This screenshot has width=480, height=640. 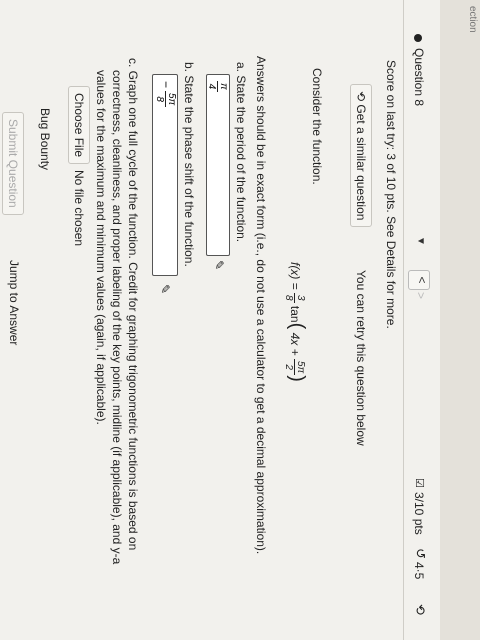 What do you see at coordinates (419, 571) in the screenshot?
I see `retry-count: 4·5` at bounding box center [419, 571].